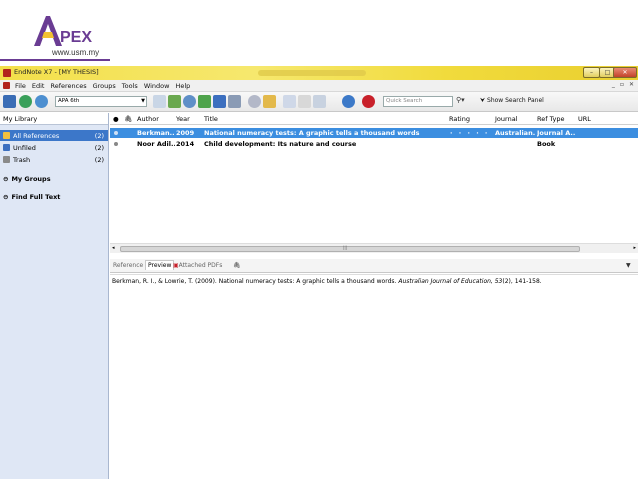 The height and width of the screenshot is (479, 638). I want to click on web-icon, so click(254, 101).